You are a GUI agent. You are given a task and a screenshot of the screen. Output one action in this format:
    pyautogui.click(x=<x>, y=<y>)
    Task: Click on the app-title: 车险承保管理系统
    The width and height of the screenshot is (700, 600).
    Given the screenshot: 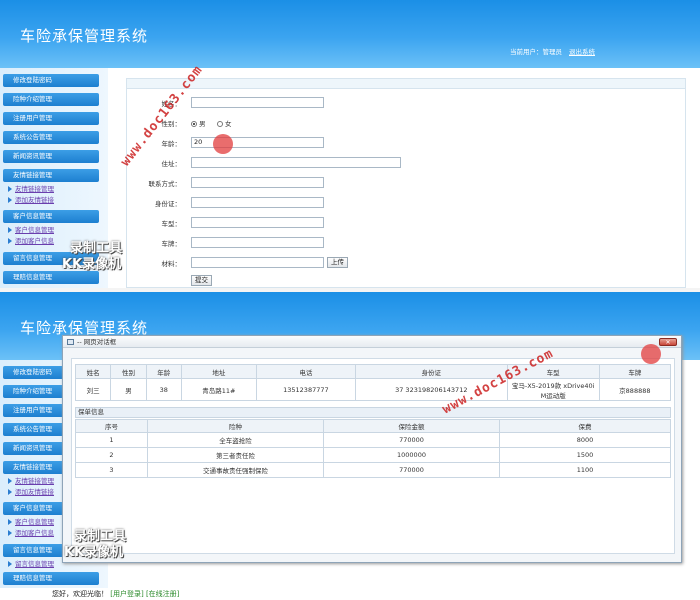 What is the action you would take?
    pyautogui.click(x=84, y=36)
    